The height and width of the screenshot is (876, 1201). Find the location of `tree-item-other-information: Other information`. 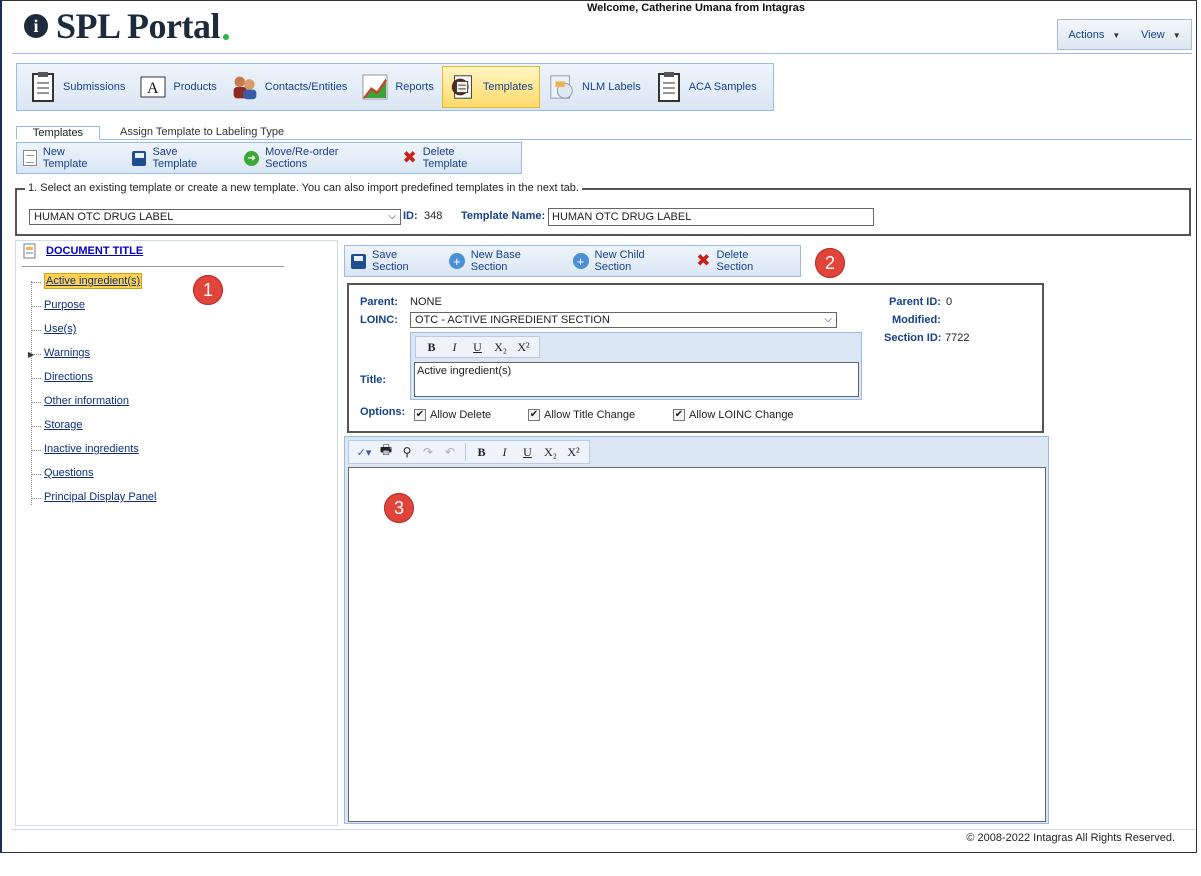

tree-item-other-information: Other information is located at coordinates (92, 407).